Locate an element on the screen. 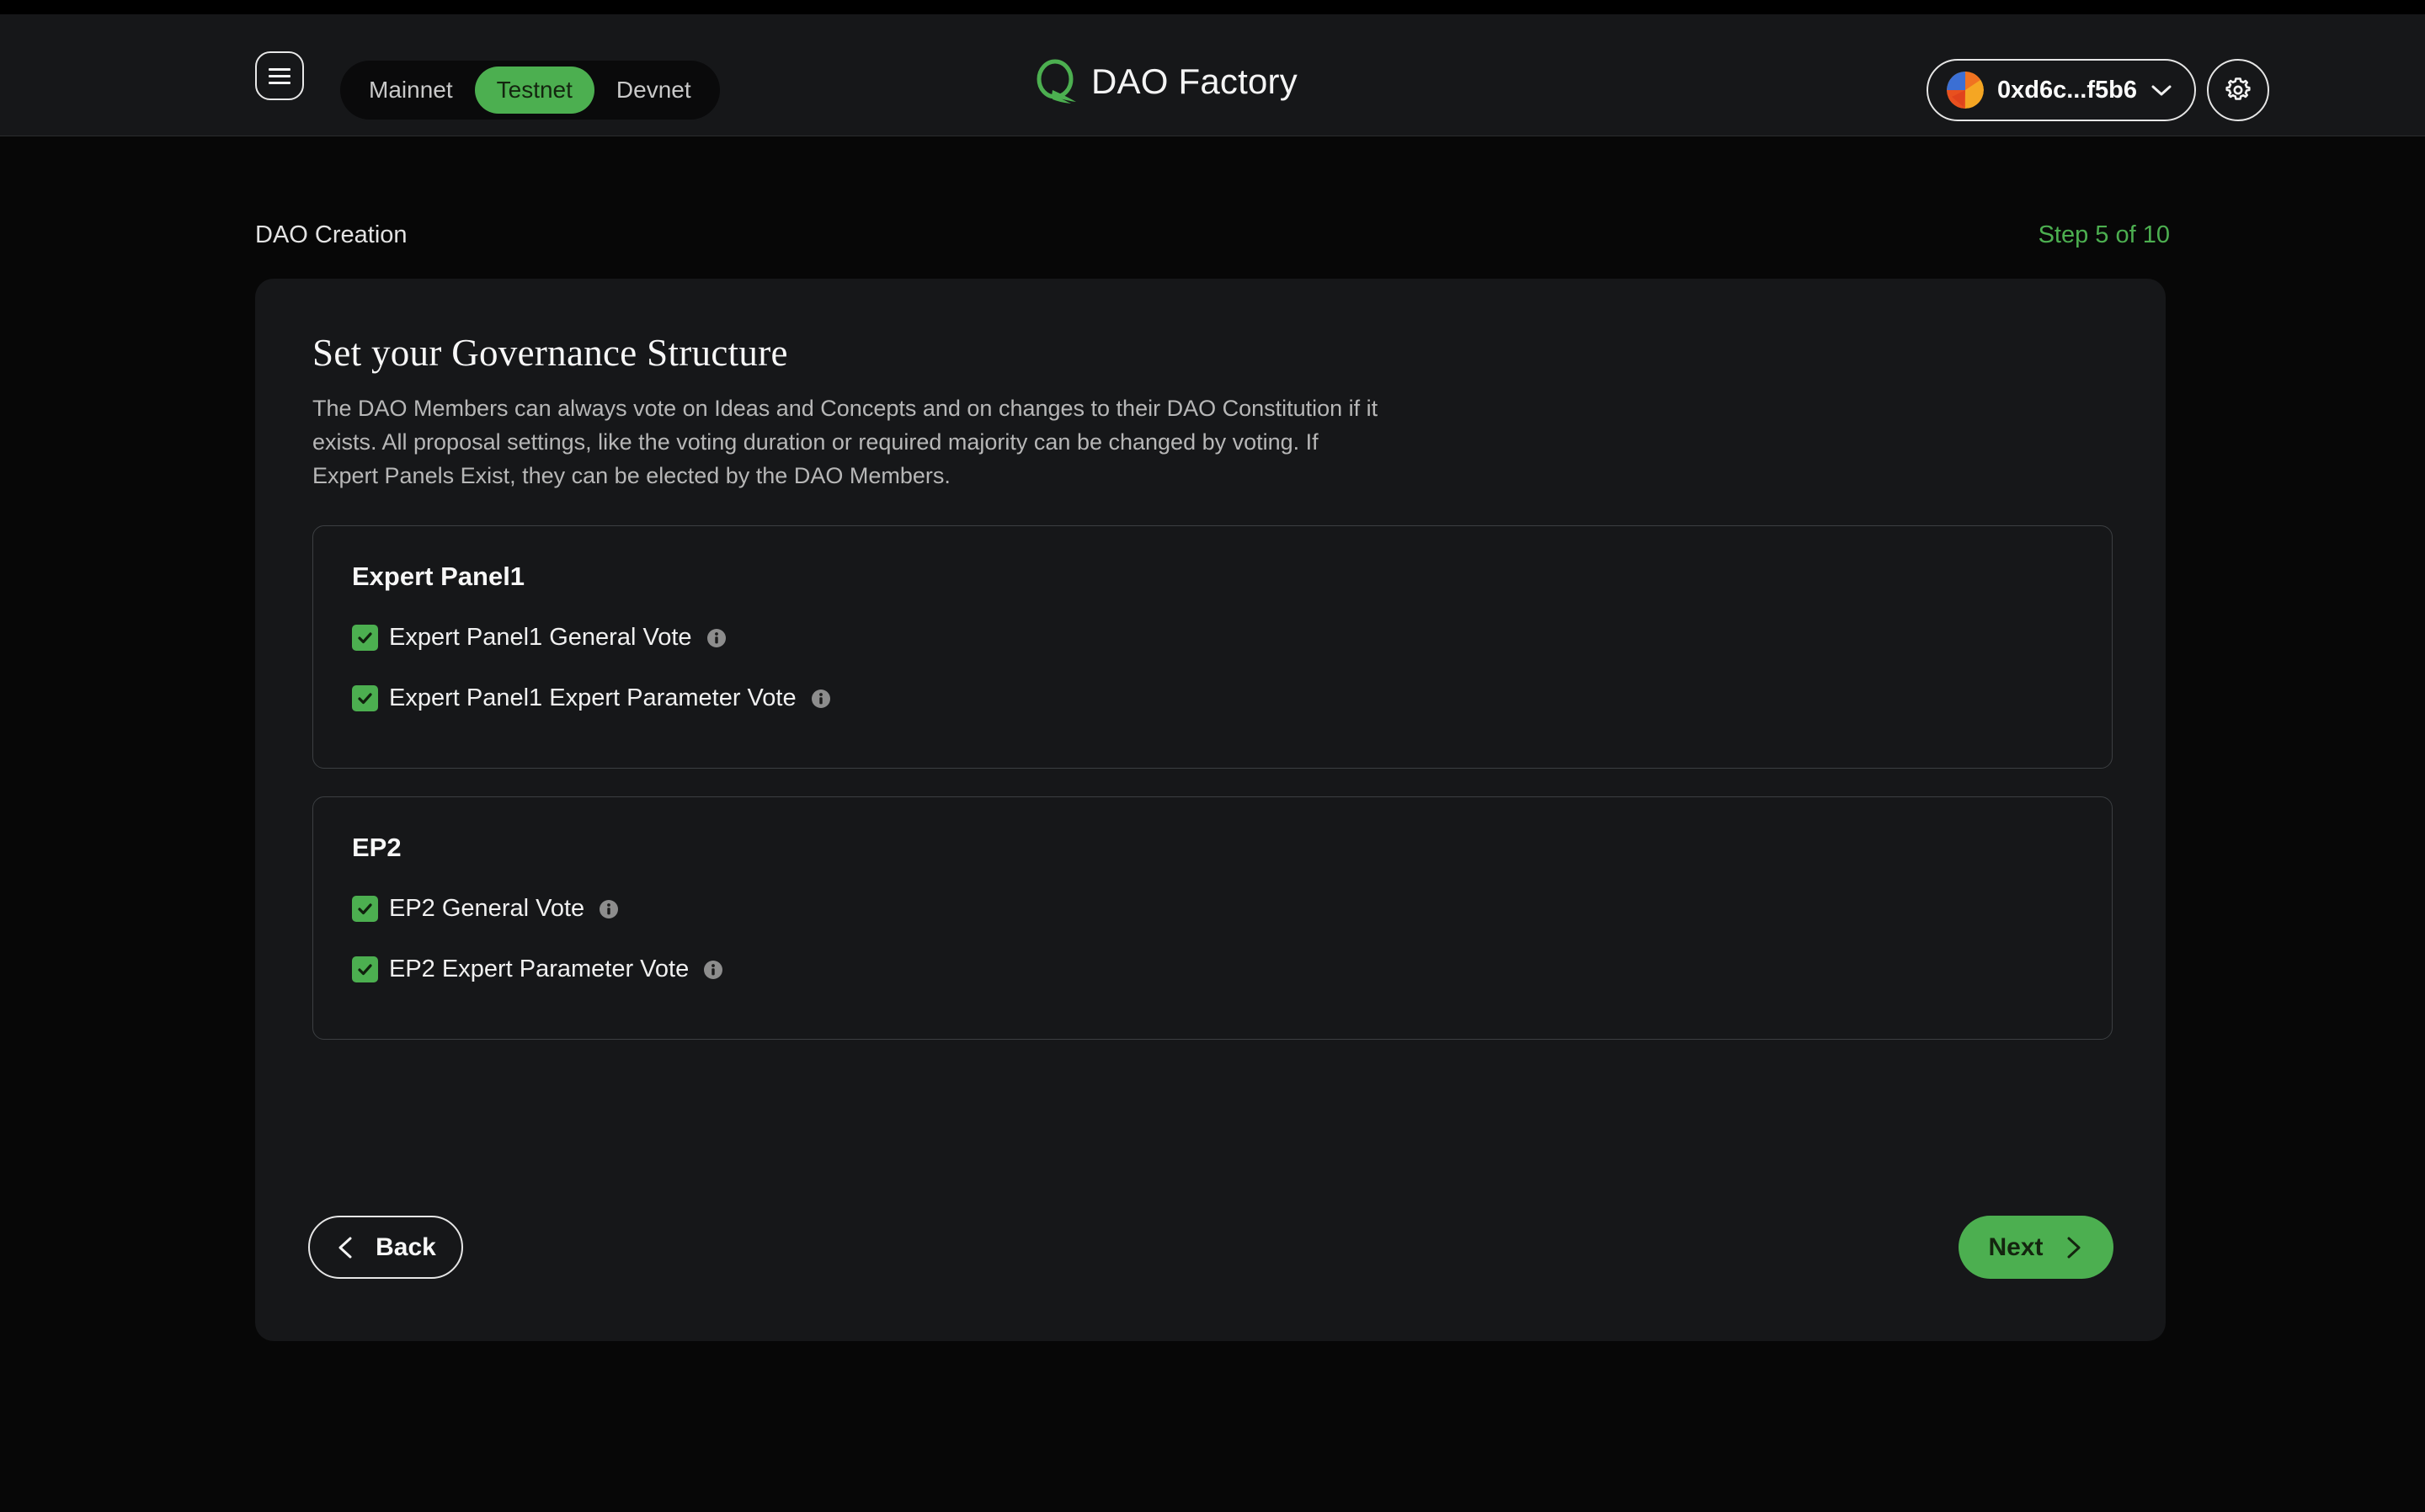 The image size is (2425, 1512). top-black-strip is located at coordinates (1212, 7).